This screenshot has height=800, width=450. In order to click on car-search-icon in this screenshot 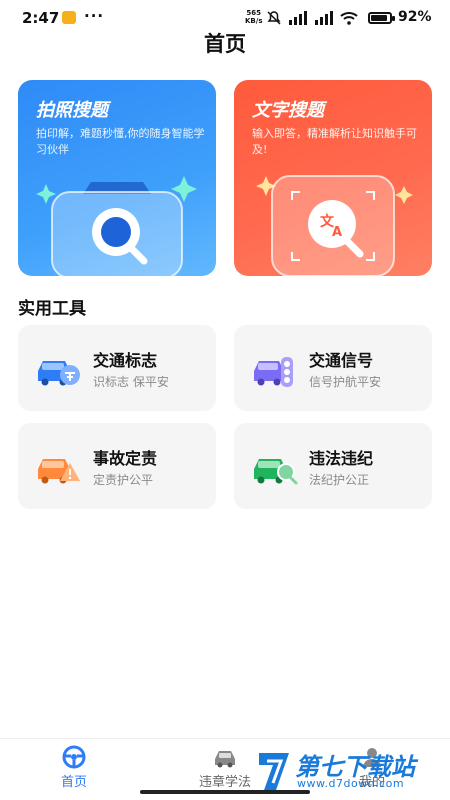, I will do `click(276, 472)`.